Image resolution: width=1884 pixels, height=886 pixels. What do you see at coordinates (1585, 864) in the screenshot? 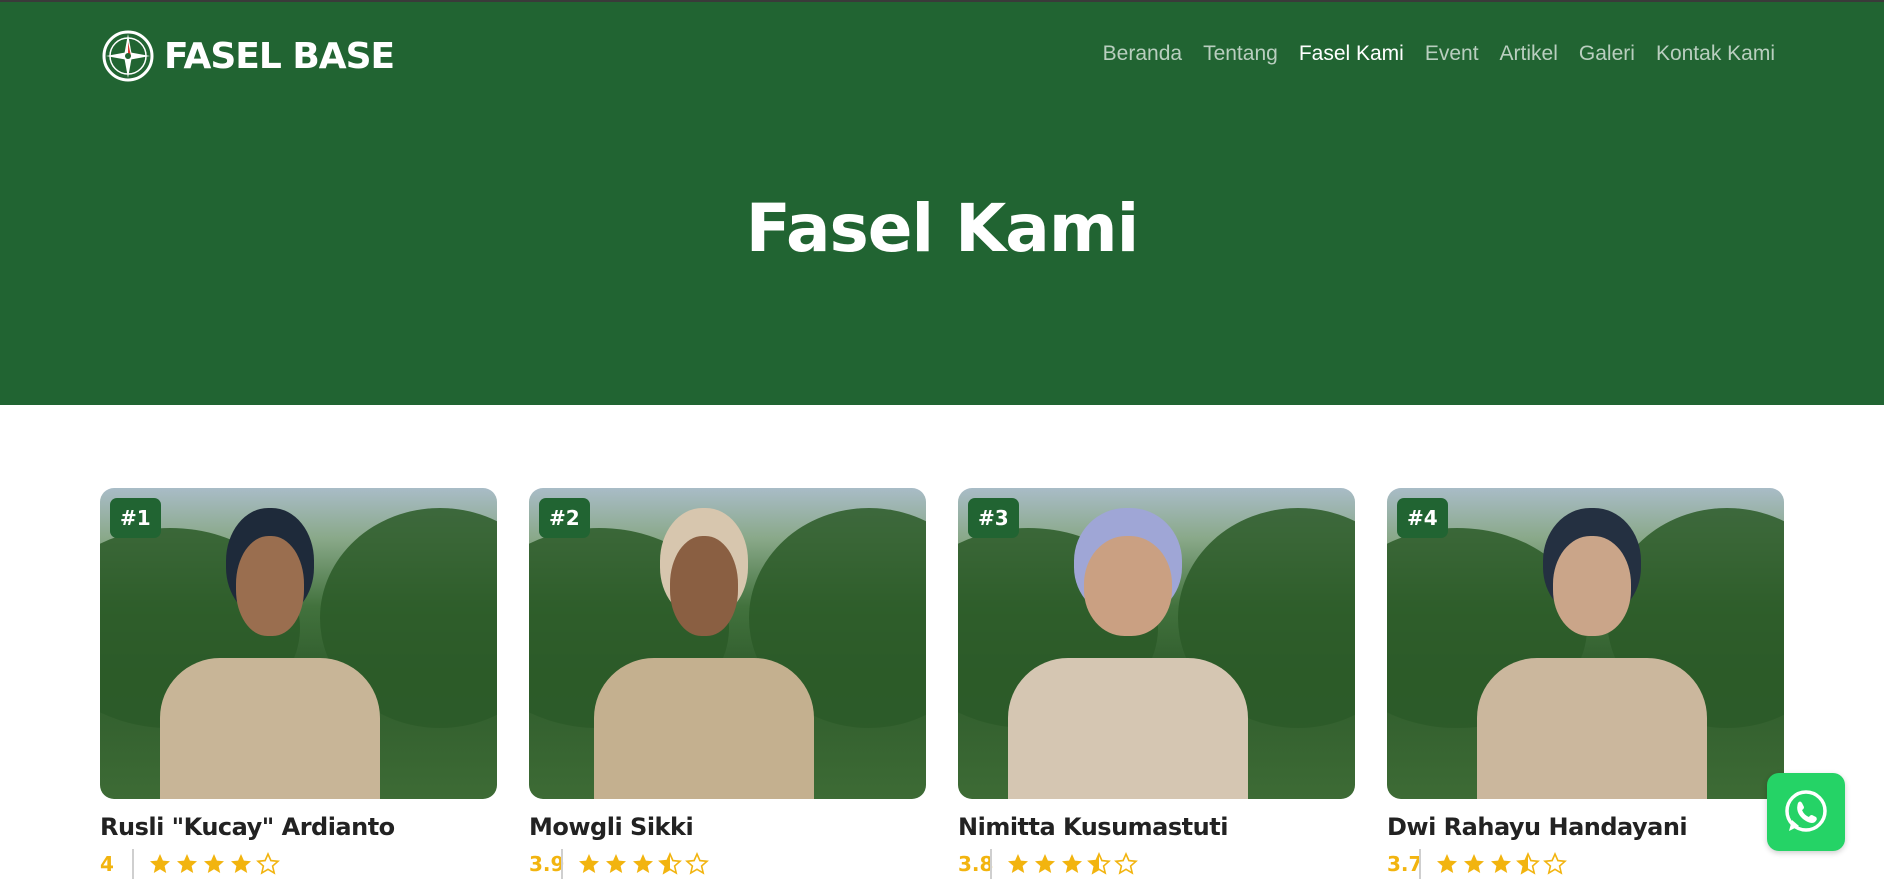
I see `rating: 3.7` at bounding box center [1585, 864].